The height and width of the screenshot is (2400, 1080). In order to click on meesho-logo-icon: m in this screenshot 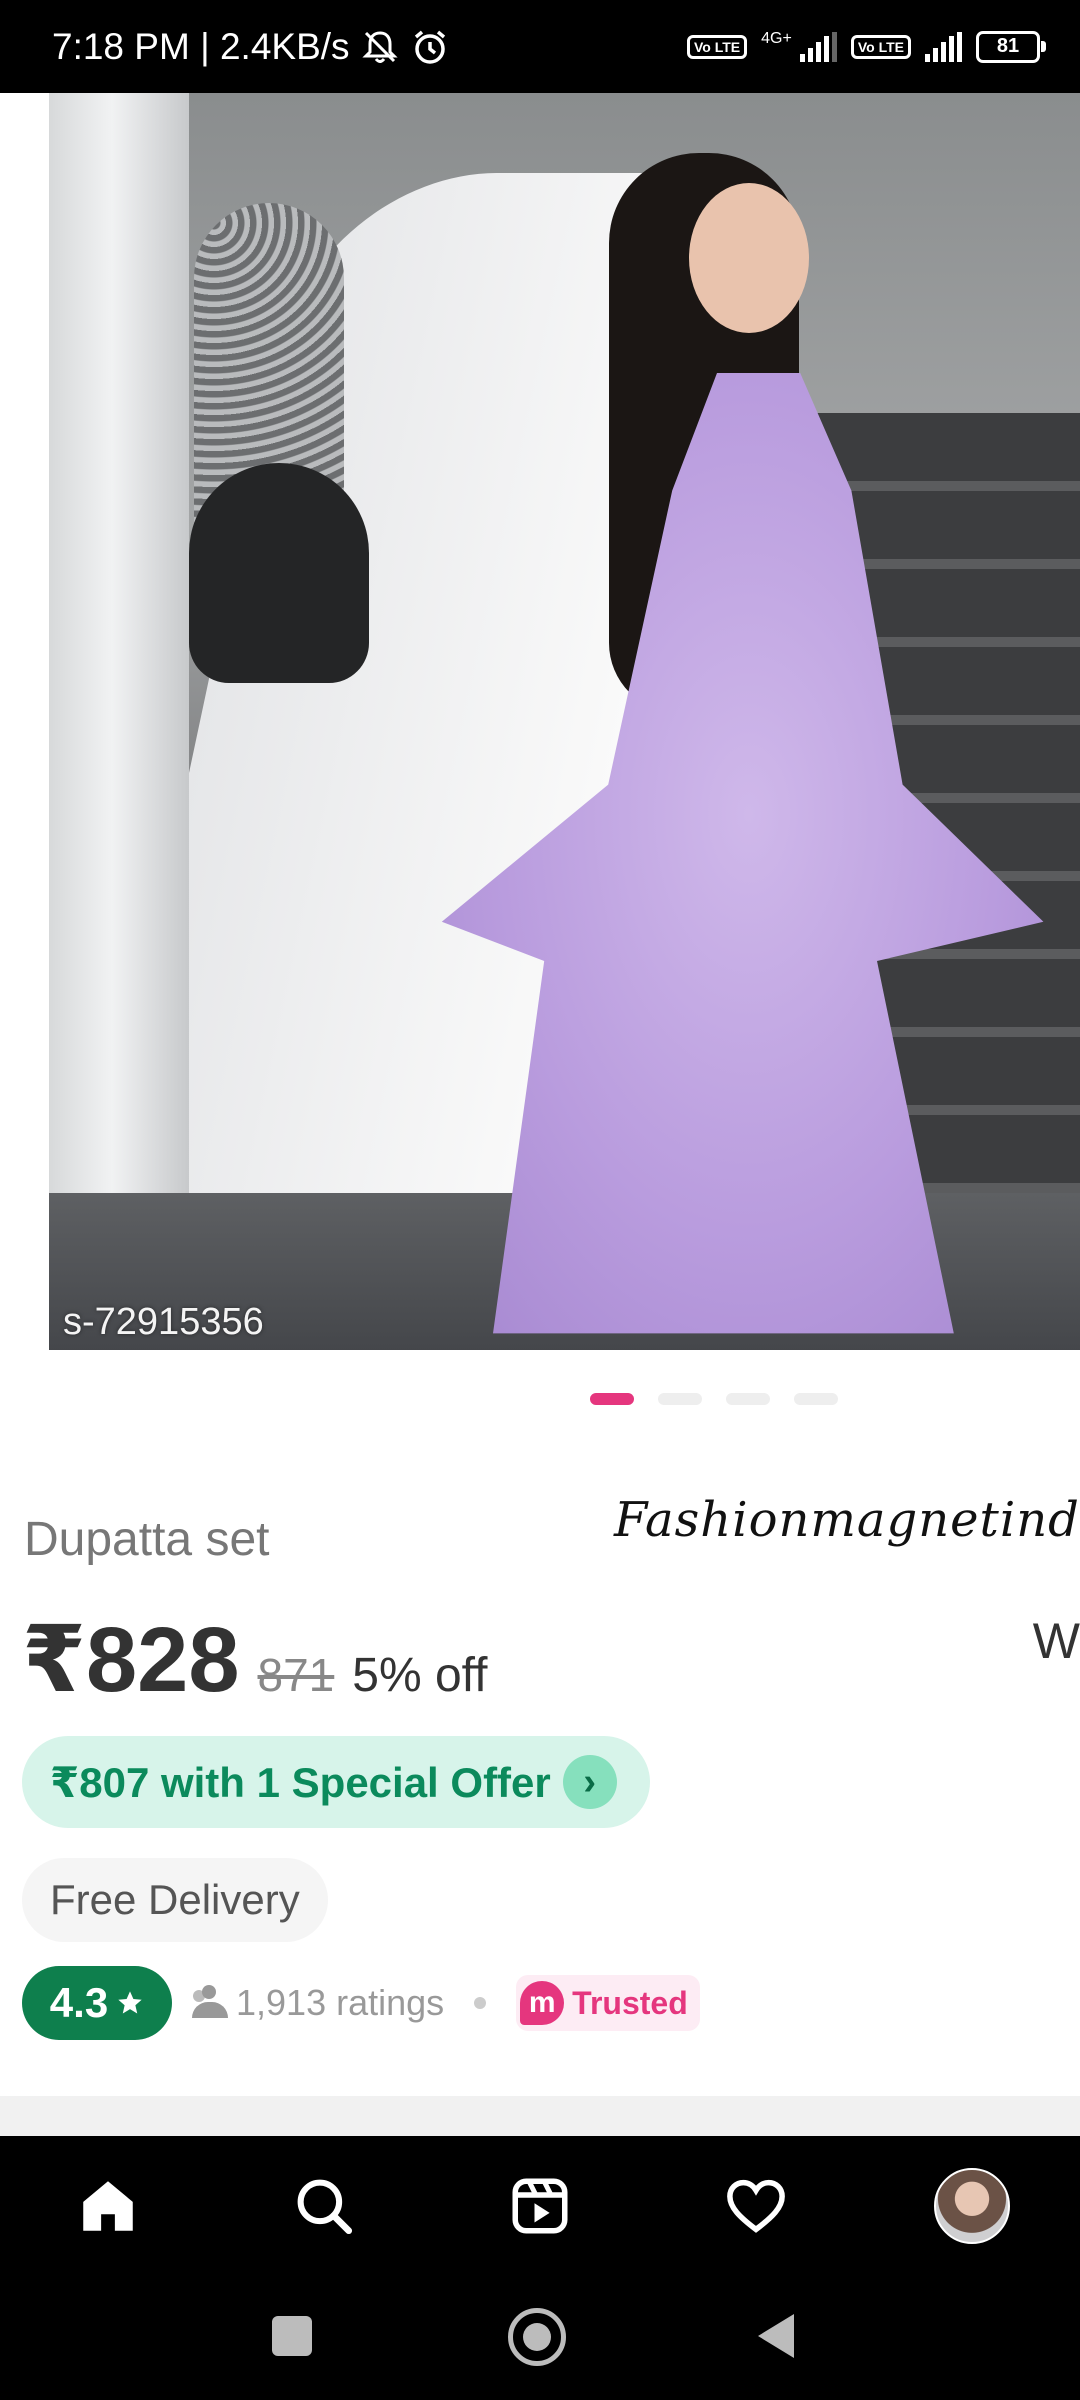, I will do `click(542, 2003)`.